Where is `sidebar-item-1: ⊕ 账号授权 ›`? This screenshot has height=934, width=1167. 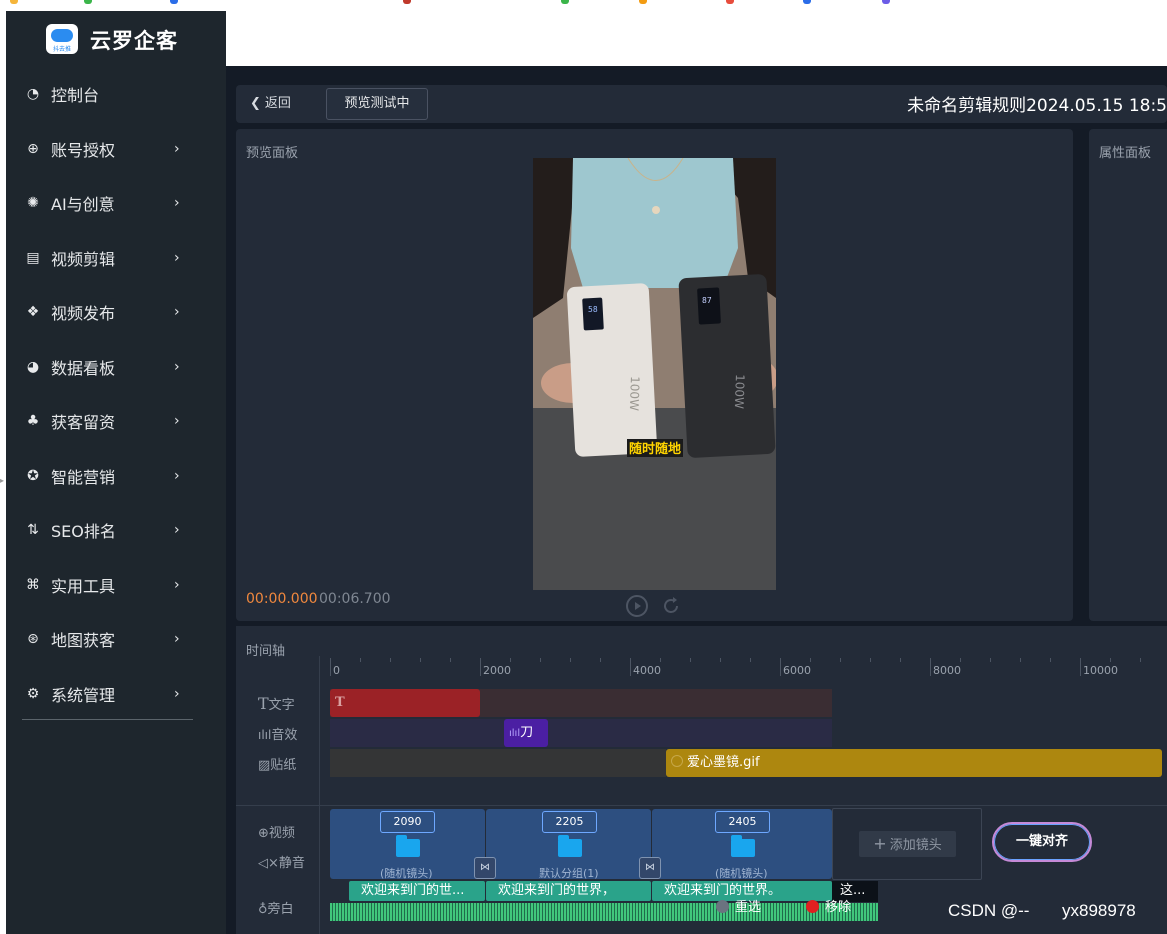
sidebar-item-1: ⊕ 账号授权 › is located at coordinates (116, 149).